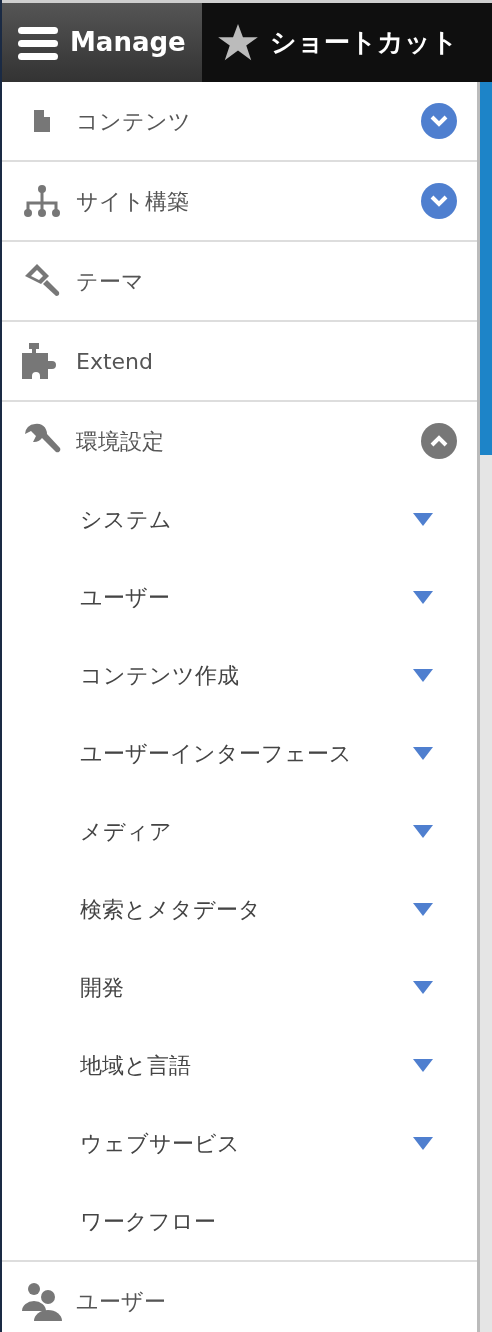 The image size is (492, 1332). I want to click on submenu-item: ワークフロー, so click(239, 1221).